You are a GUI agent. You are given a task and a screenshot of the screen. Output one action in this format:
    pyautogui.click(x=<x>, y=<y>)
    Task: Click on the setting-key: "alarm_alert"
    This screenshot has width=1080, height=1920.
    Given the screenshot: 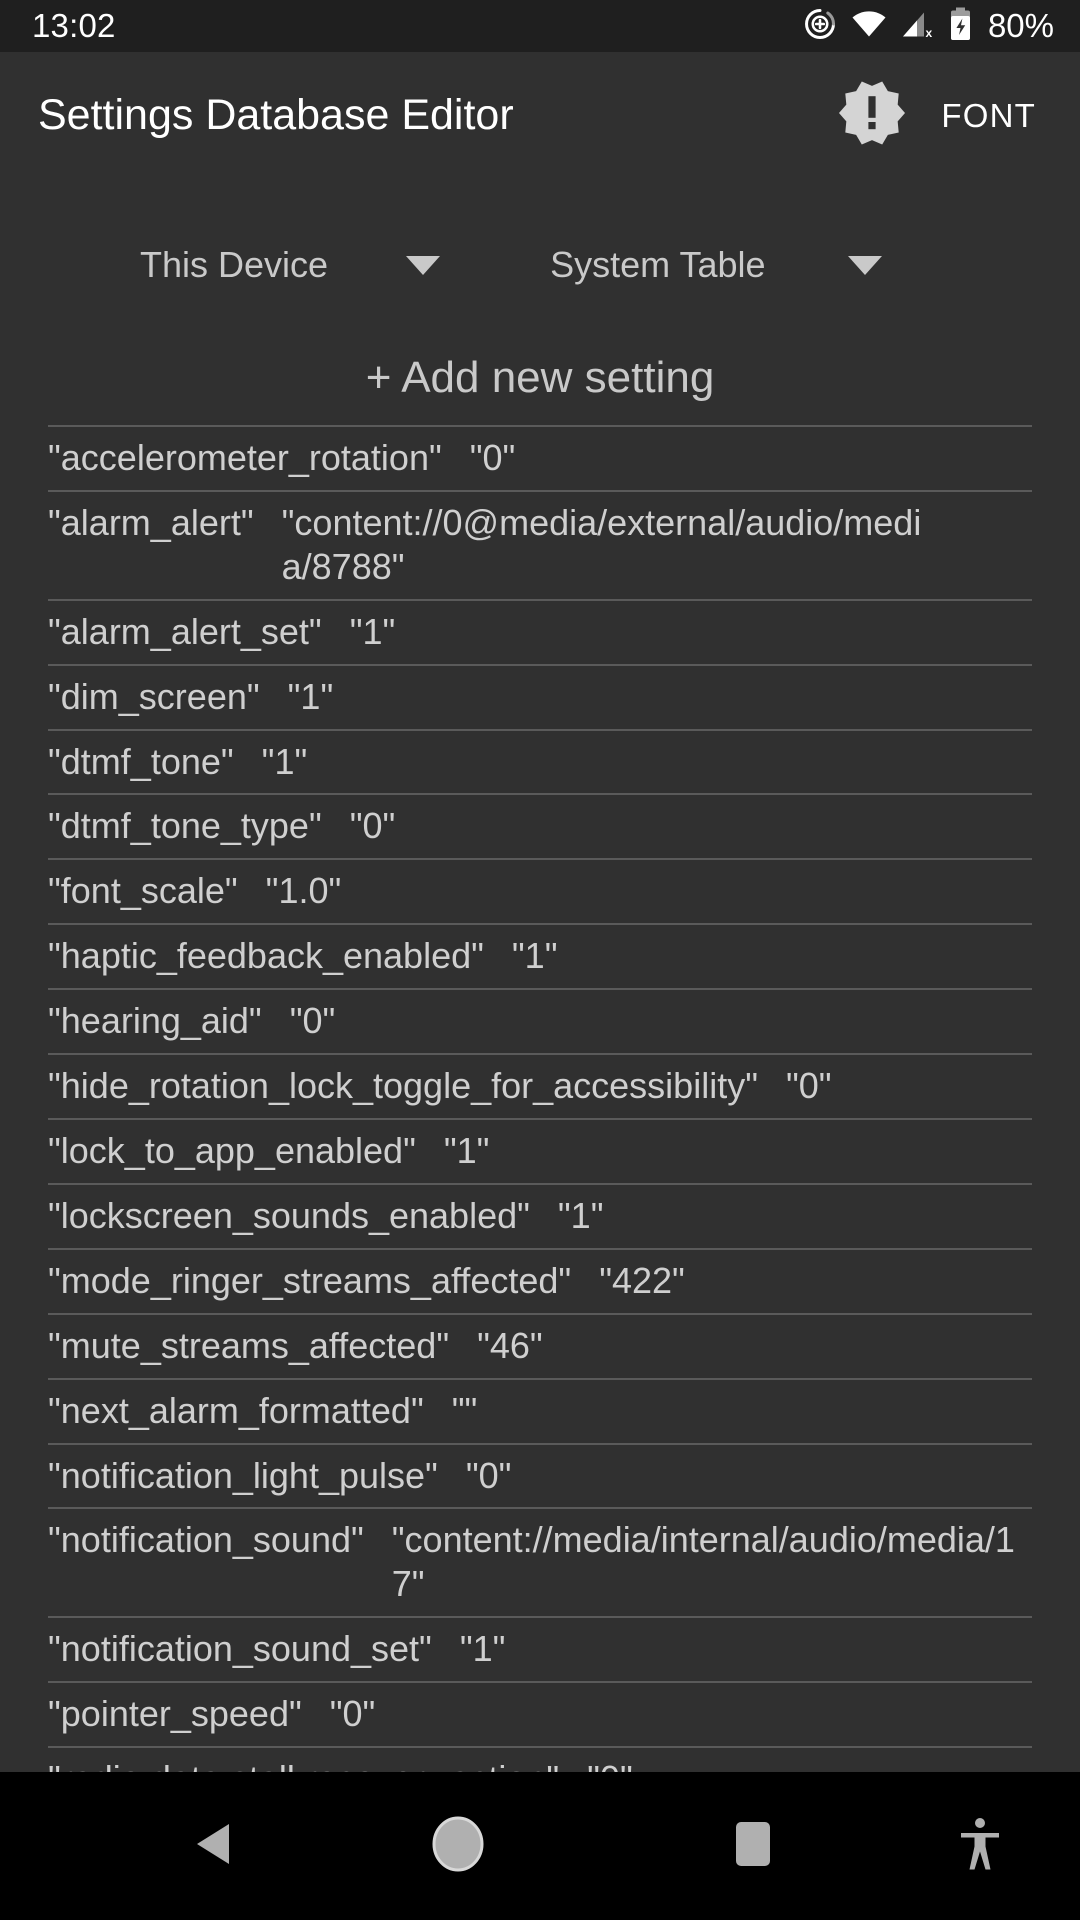 What is the action you would take?
    pyautogui.click(x=151, y=522)
    